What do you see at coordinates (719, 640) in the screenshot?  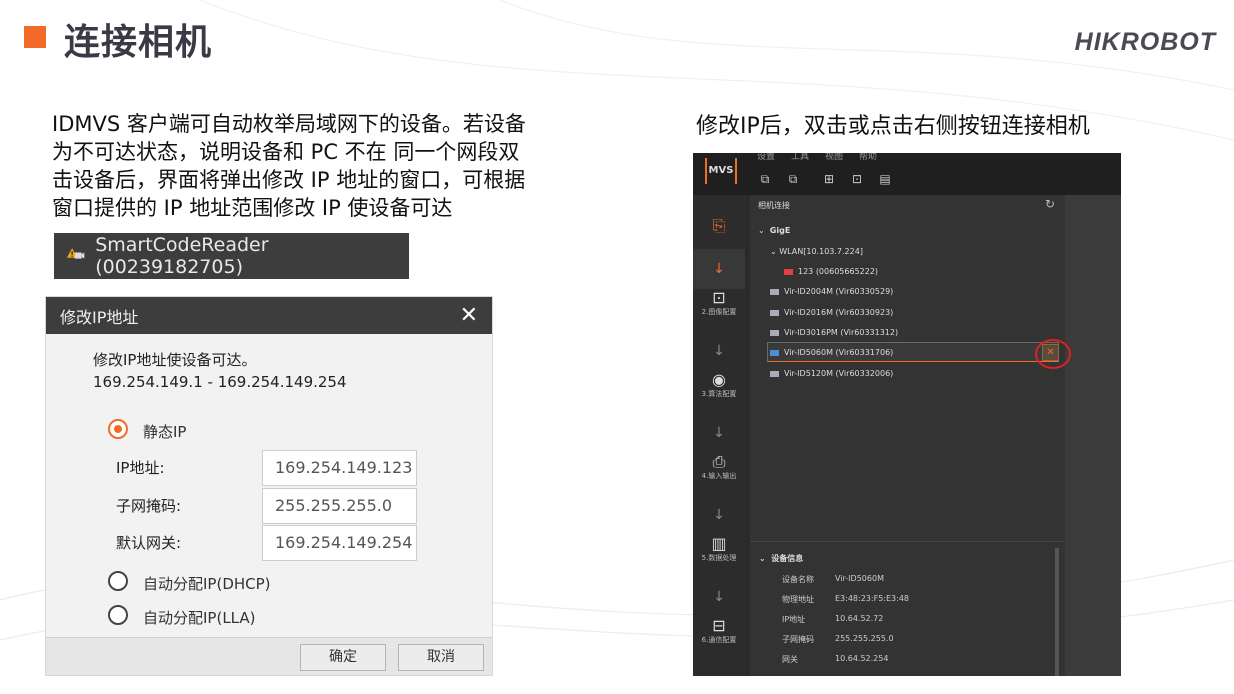 I see `sidebar-label: 6.通信配置` at bounding box center [719, 640].